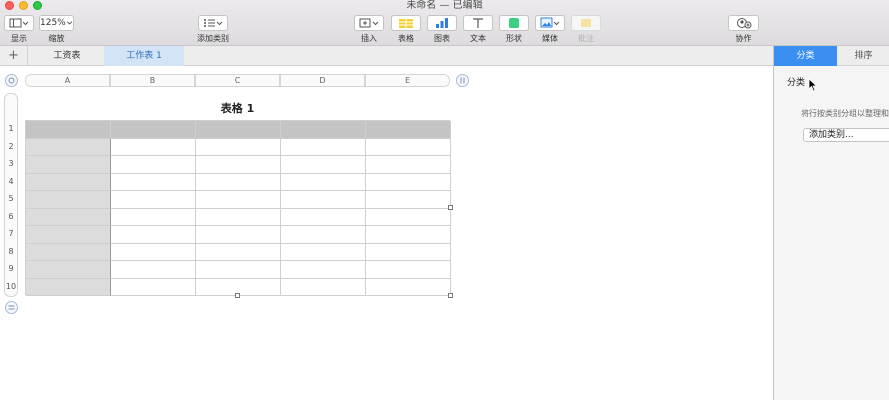 This screenshot has height=400, width=889. I want to click on chart-label: 图表, so click(442, 38).